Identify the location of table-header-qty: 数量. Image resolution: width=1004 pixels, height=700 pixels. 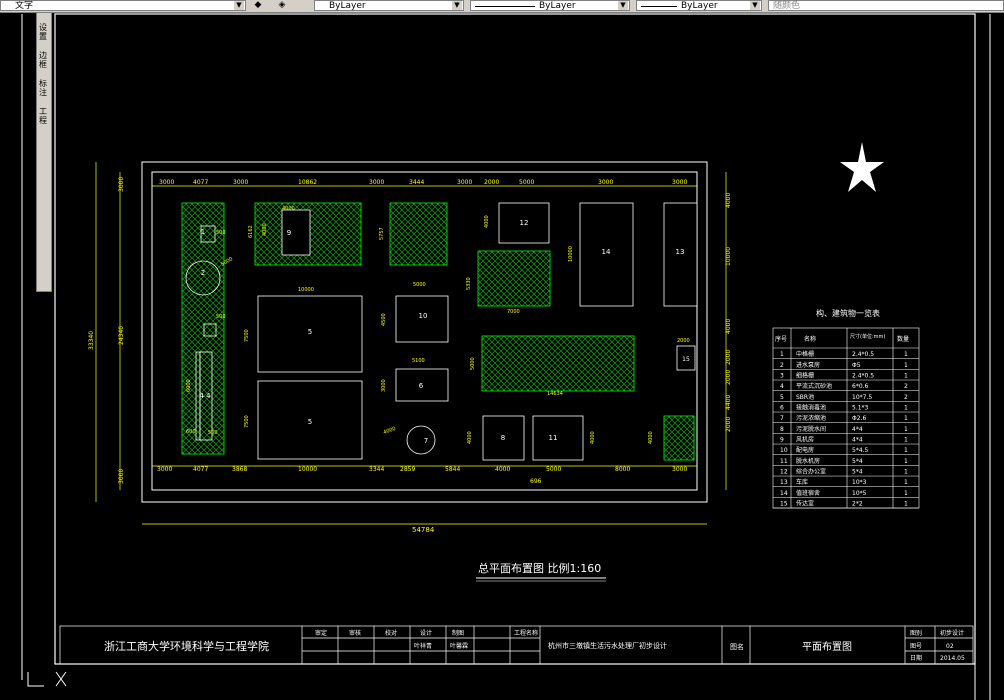
(903, 339).